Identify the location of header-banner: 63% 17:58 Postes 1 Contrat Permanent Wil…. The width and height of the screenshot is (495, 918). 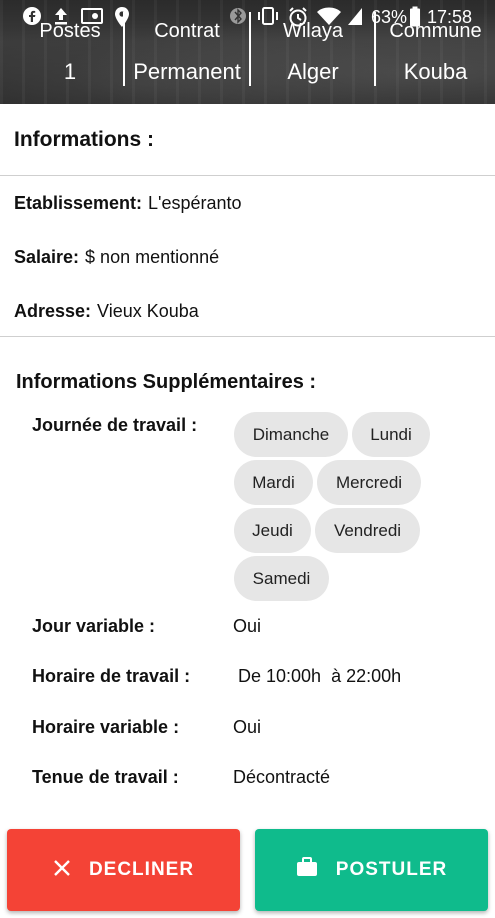
(247, 52).